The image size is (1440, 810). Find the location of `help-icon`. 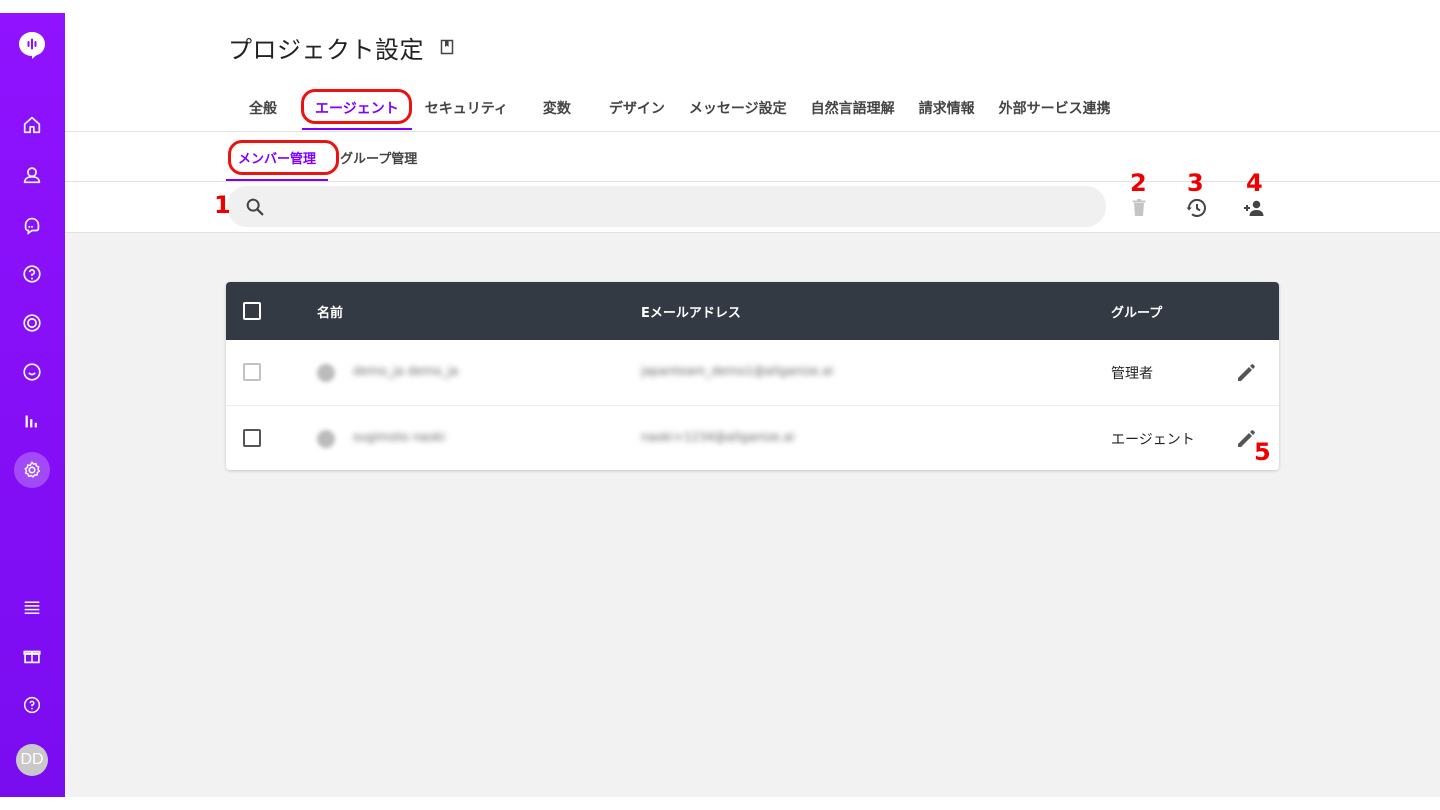

help-icon is located at coordinates (32, 705).